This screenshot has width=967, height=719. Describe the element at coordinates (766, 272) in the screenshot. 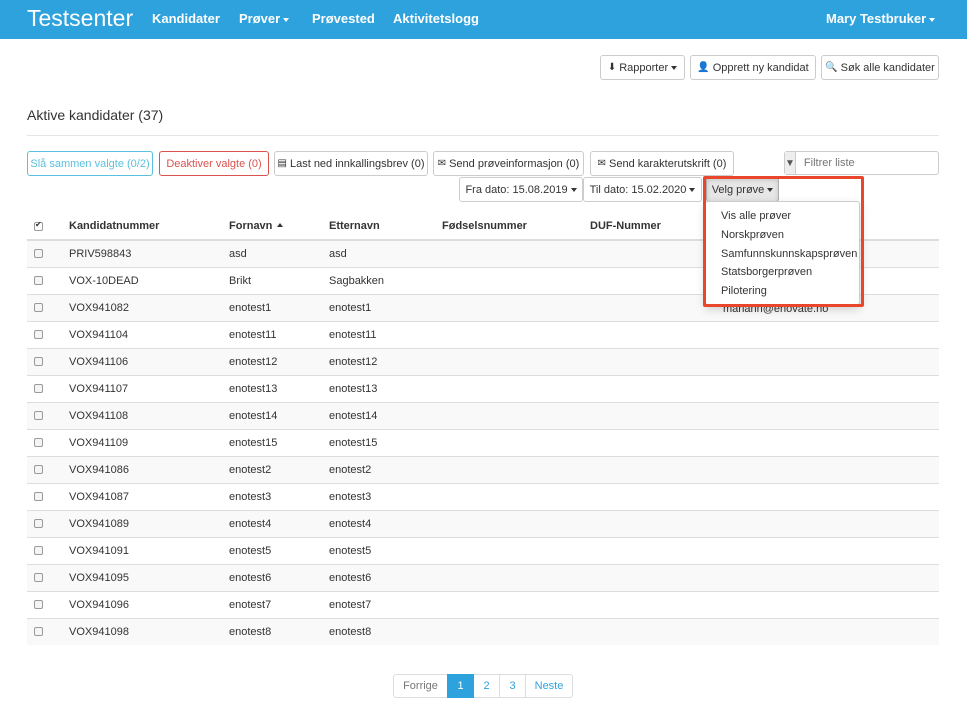

I see `option-statsborgerproven: Statsborgerprøven` at that location.